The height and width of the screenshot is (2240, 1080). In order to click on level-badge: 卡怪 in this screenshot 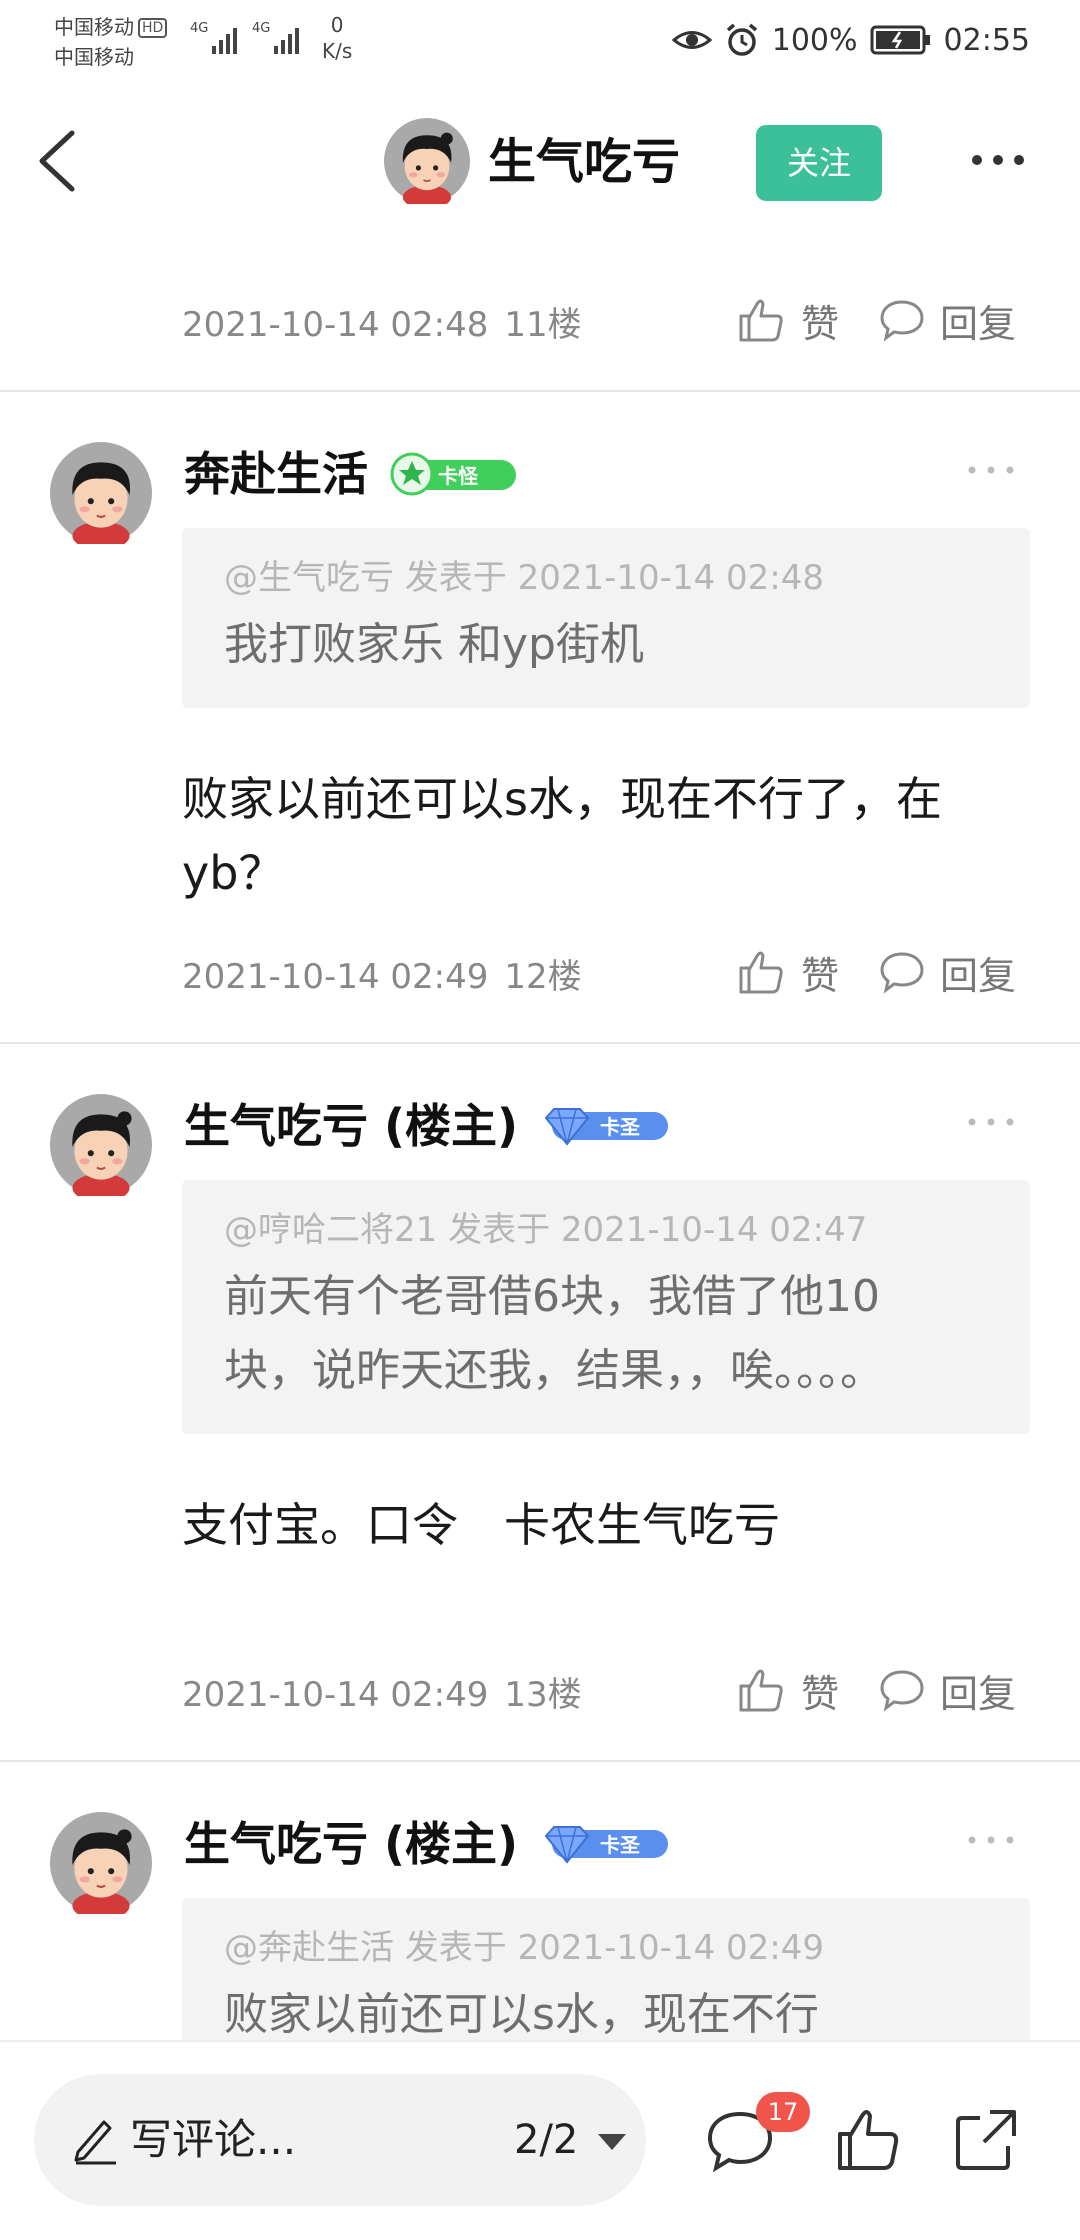, I will do `click(454, 474)`.